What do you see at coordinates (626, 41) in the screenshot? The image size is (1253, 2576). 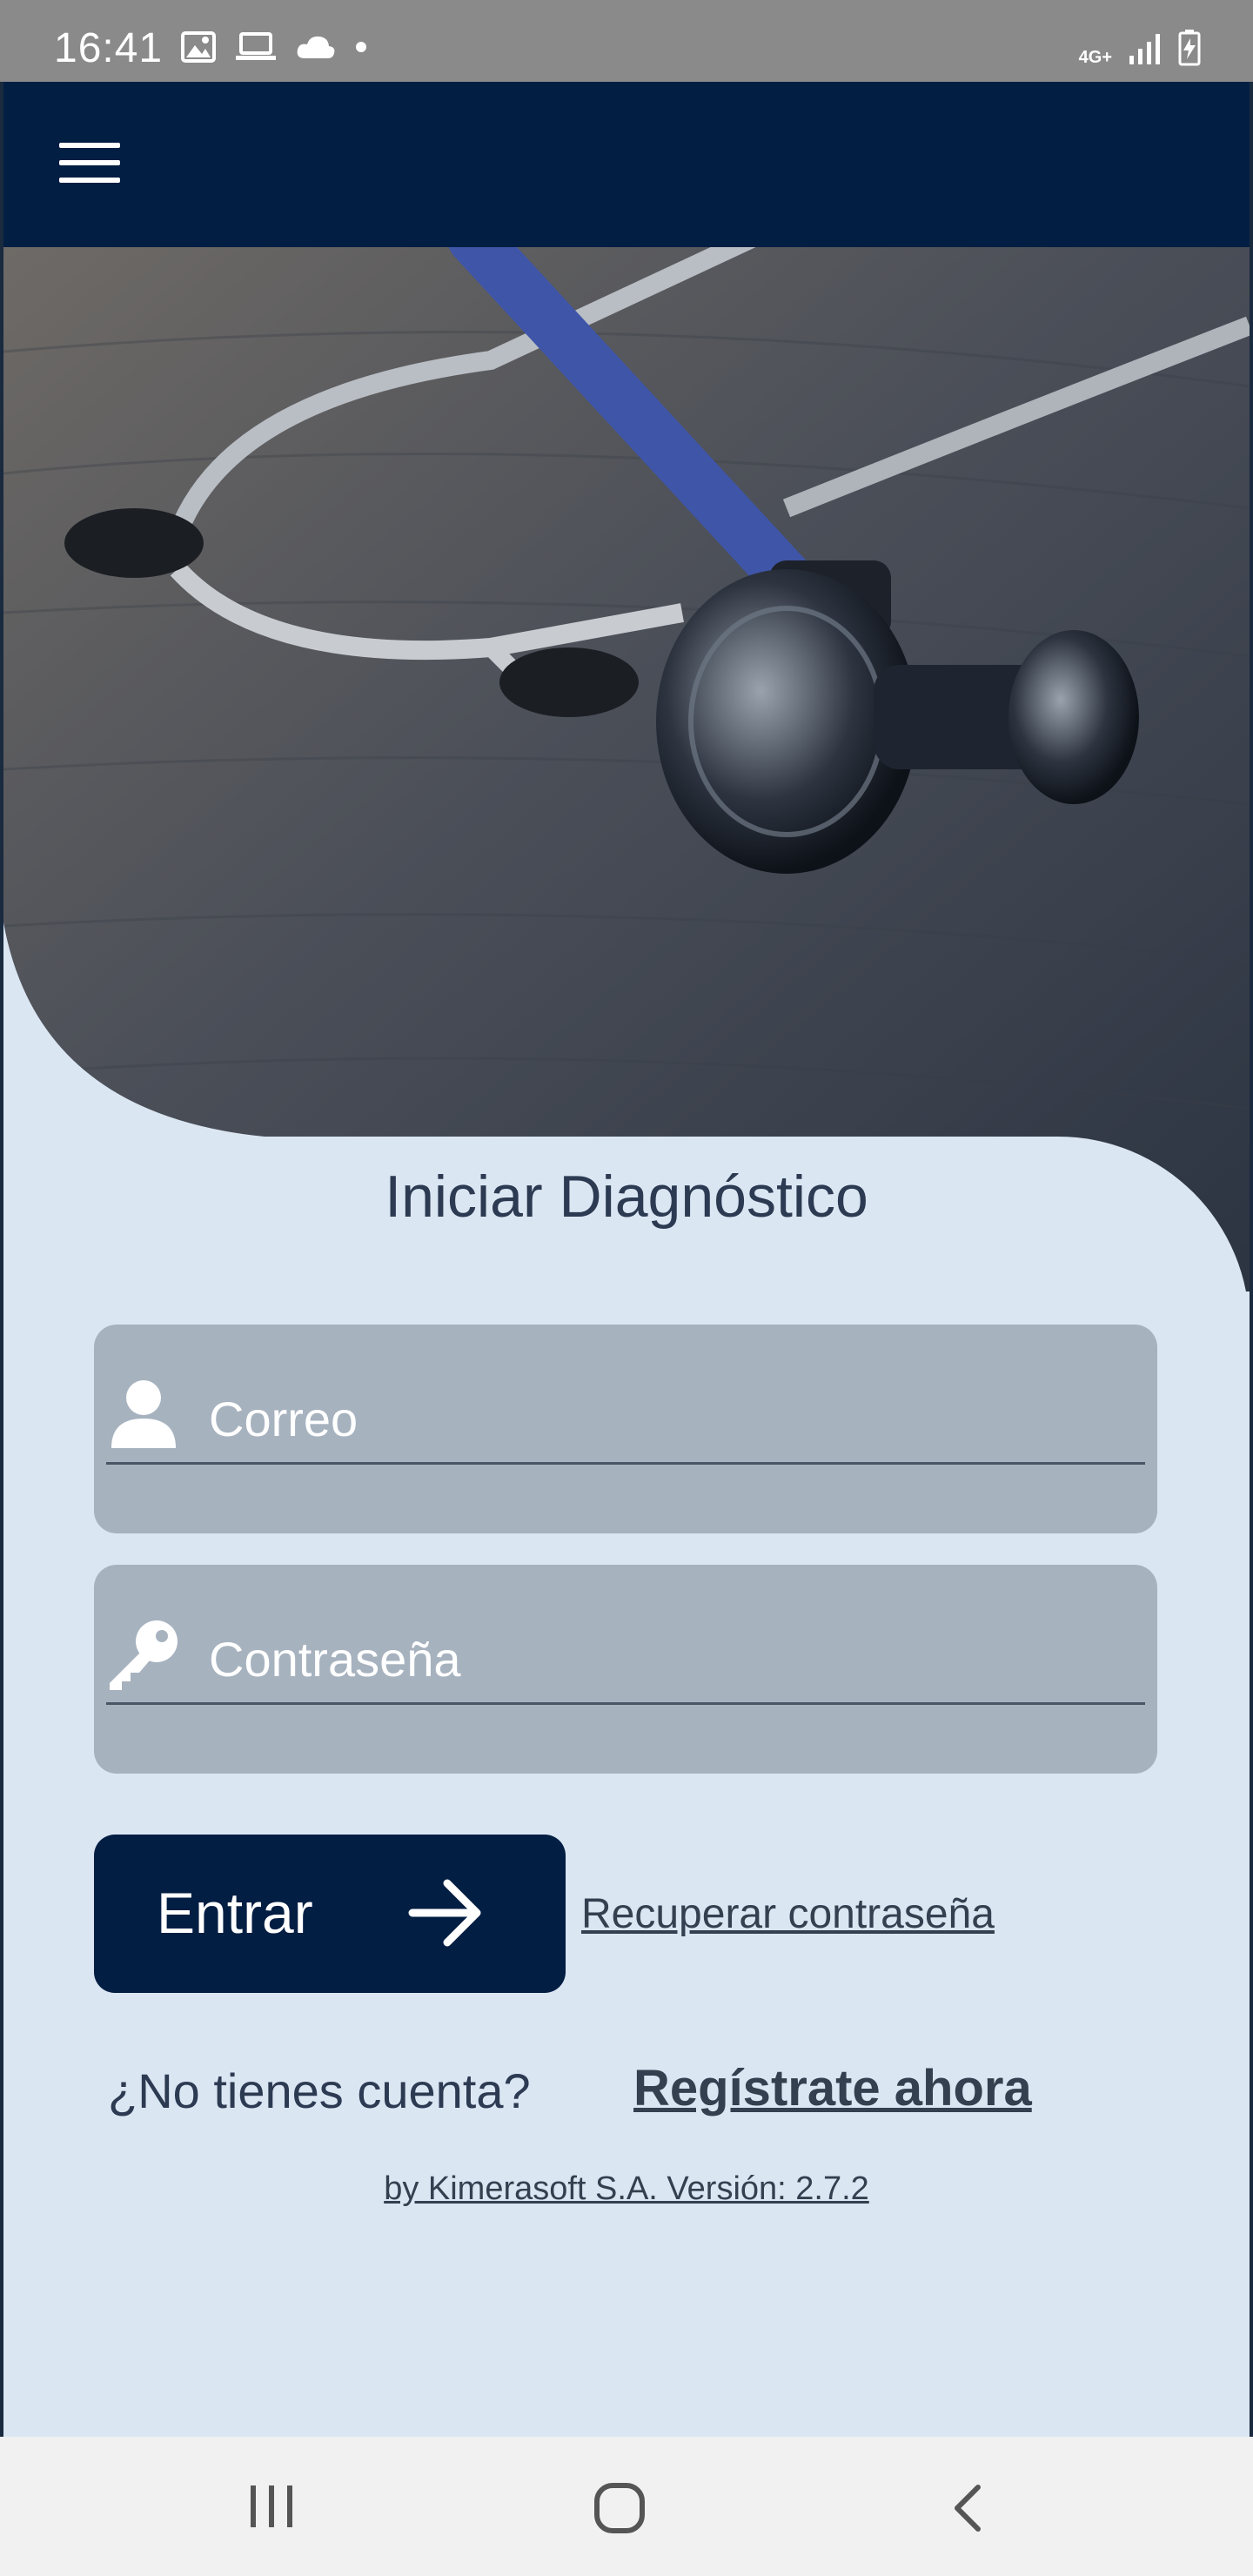 I see `status-bar: 16:41 4G+` at bounding box center [626, 41].